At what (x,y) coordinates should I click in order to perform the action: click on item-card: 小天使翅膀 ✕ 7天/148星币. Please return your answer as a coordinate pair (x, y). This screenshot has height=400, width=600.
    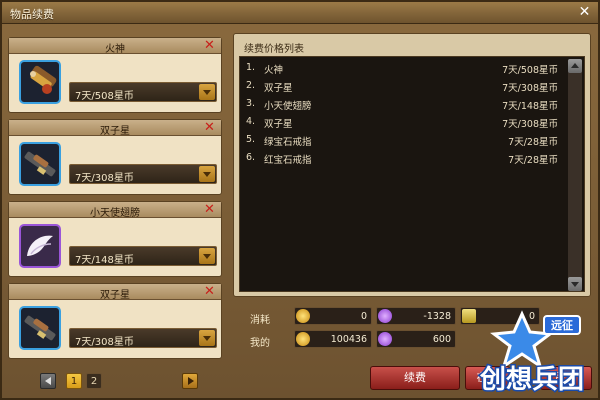
    Looking at the image, I should click on (115, 239).